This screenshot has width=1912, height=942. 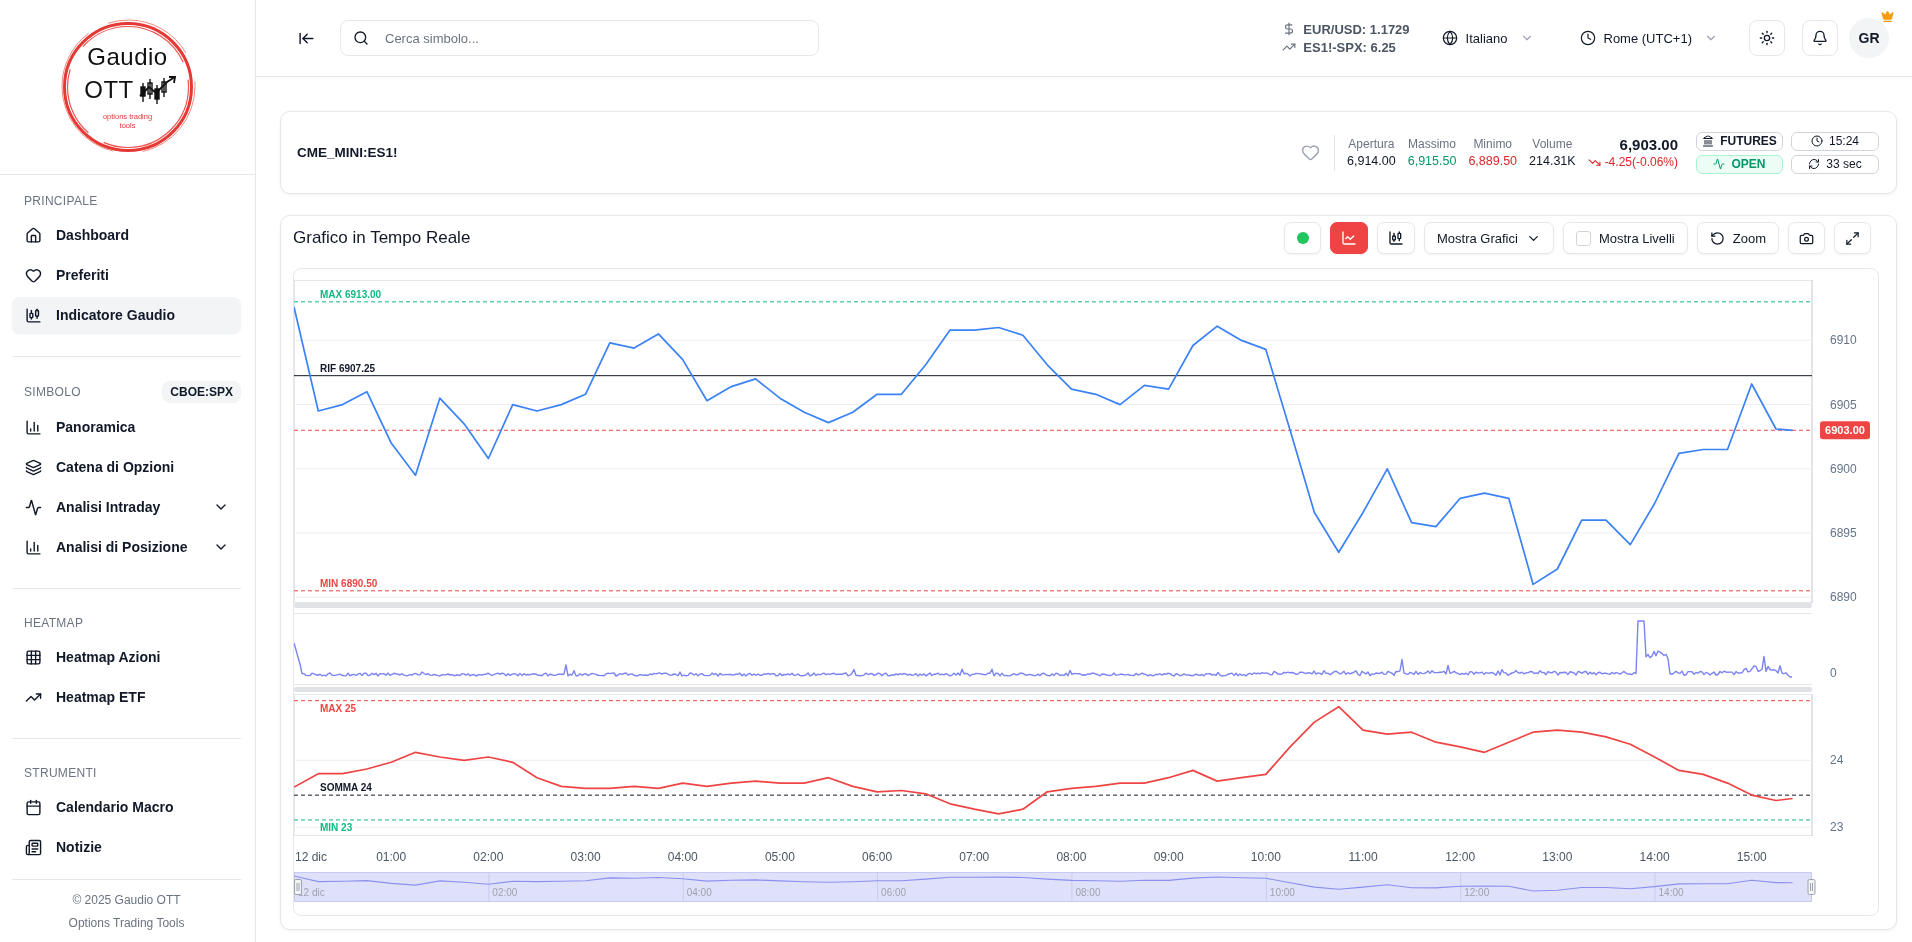 What do you see at coordinates (336, 827) in the screenshot?
I see `level-label: MIN 23` at bounding box center [336, 827].